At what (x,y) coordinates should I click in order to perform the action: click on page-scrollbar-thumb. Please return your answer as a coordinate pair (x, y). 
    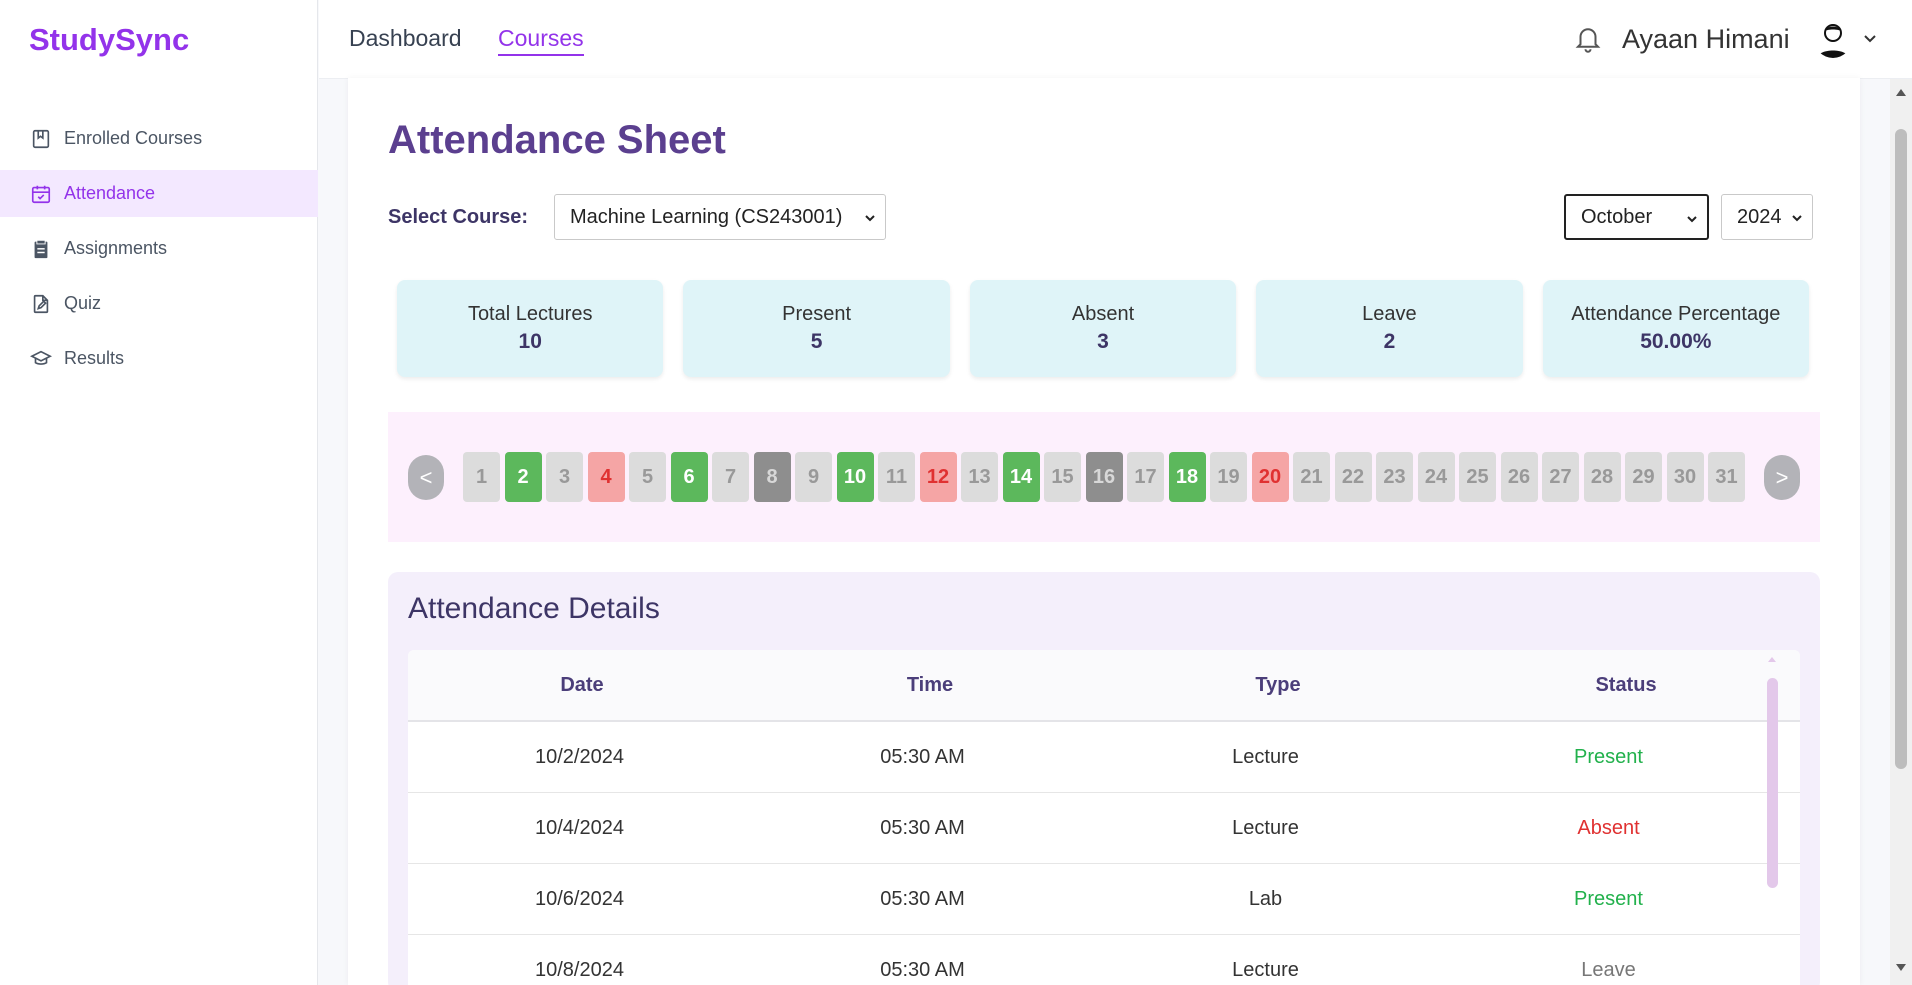
    Looking at the image, I should click on (1901, 449).